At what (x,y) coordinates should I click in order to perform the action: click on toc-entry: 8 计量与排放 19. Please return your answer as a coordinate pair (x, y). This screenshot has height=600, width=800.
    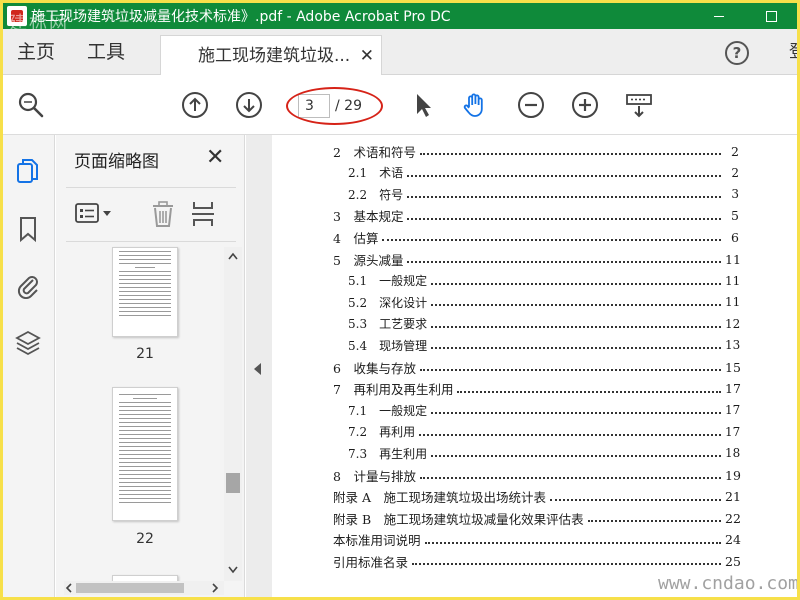
    Looking at the image, I should click on (537, 475).